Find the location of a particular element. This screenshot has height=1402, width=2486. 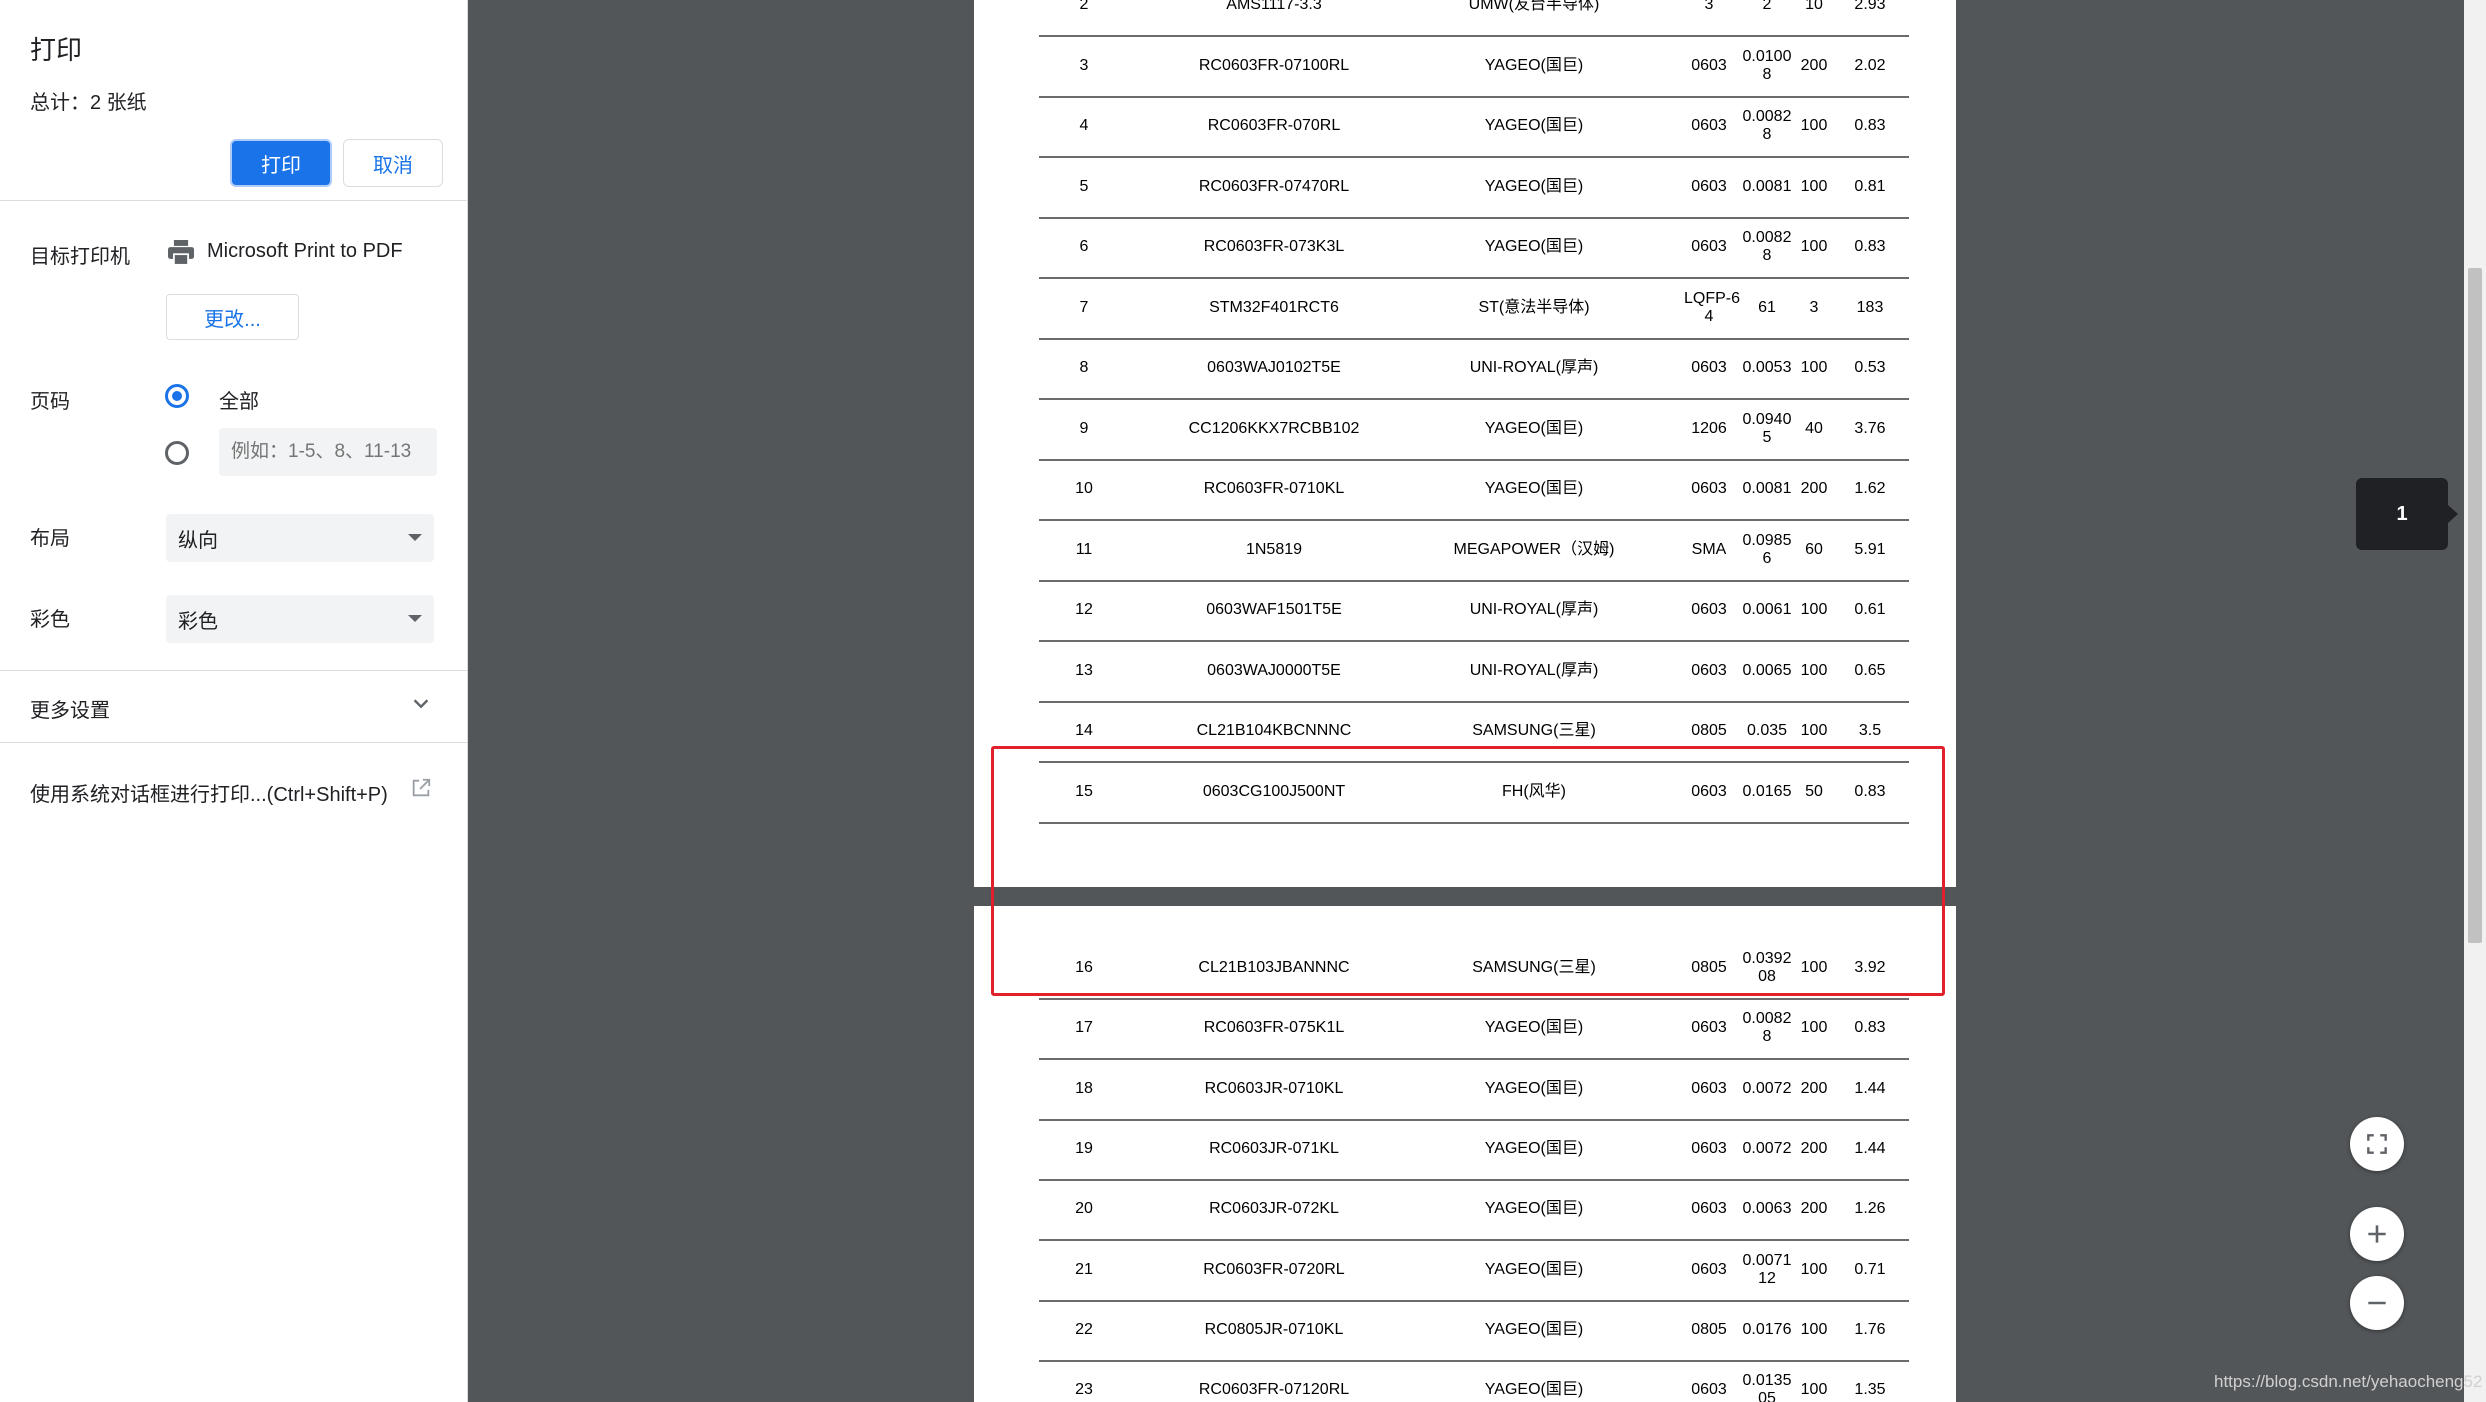

table-cell-no: 2 is located at coordinates (1084, 6).